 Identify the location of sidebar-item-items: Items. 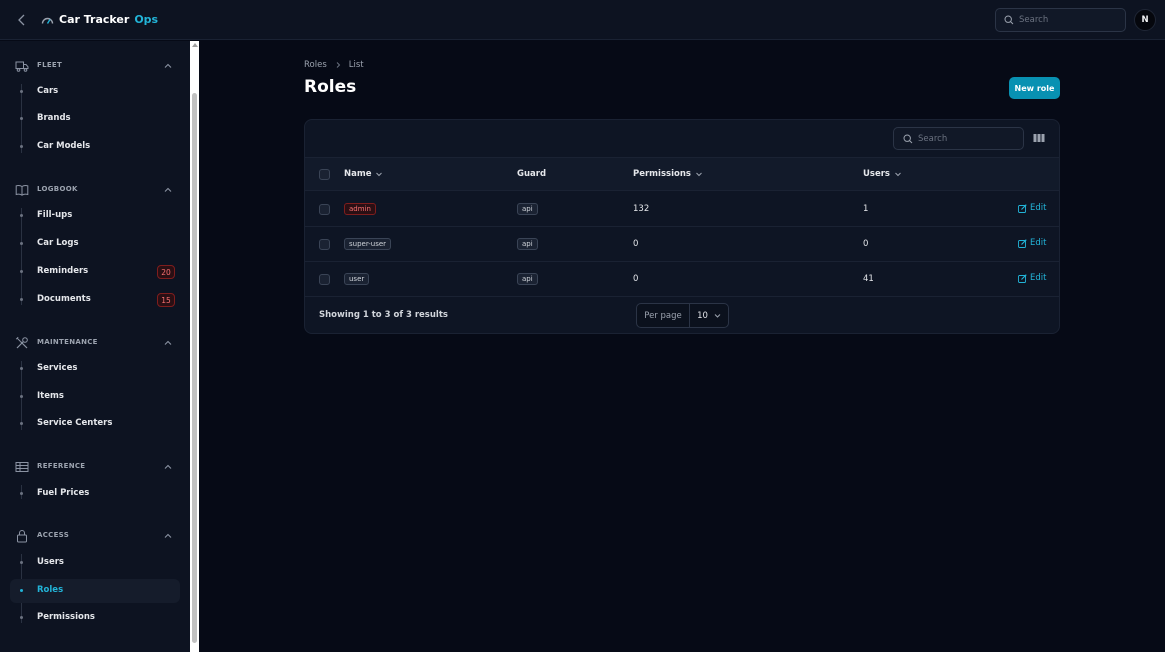
(95, 397).